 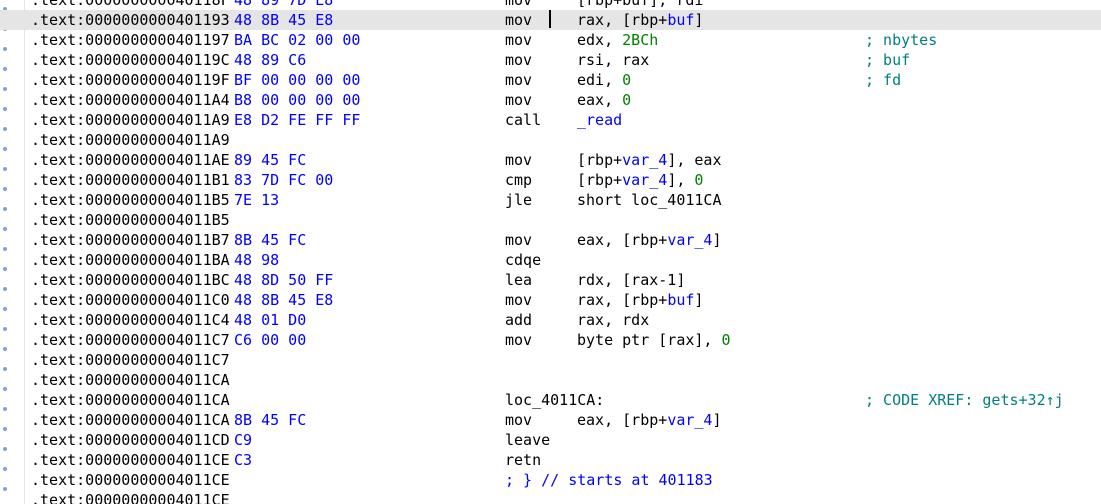 I want to click on operand-text: [rbp+, so click(x=600, y=180).